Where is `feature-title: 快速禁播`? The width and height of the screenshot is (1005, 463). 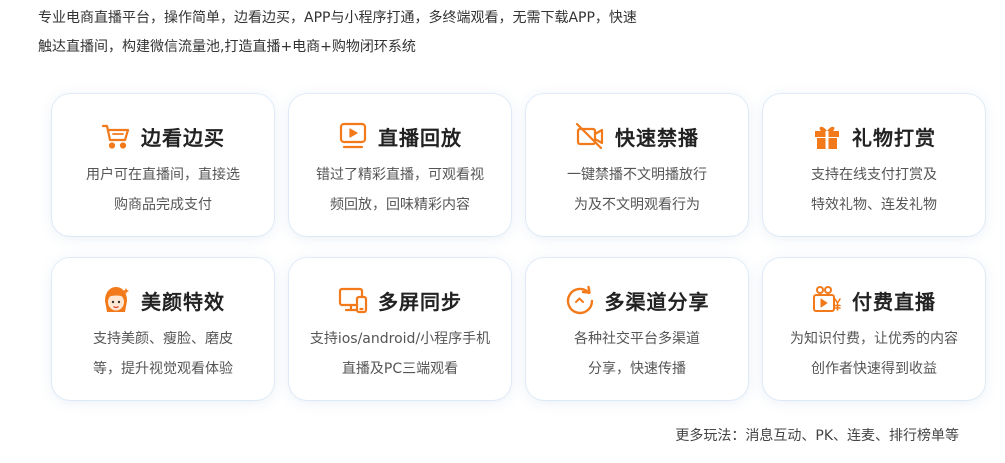
feature-title: 快速禁播 is located at coordinates (657, 137).